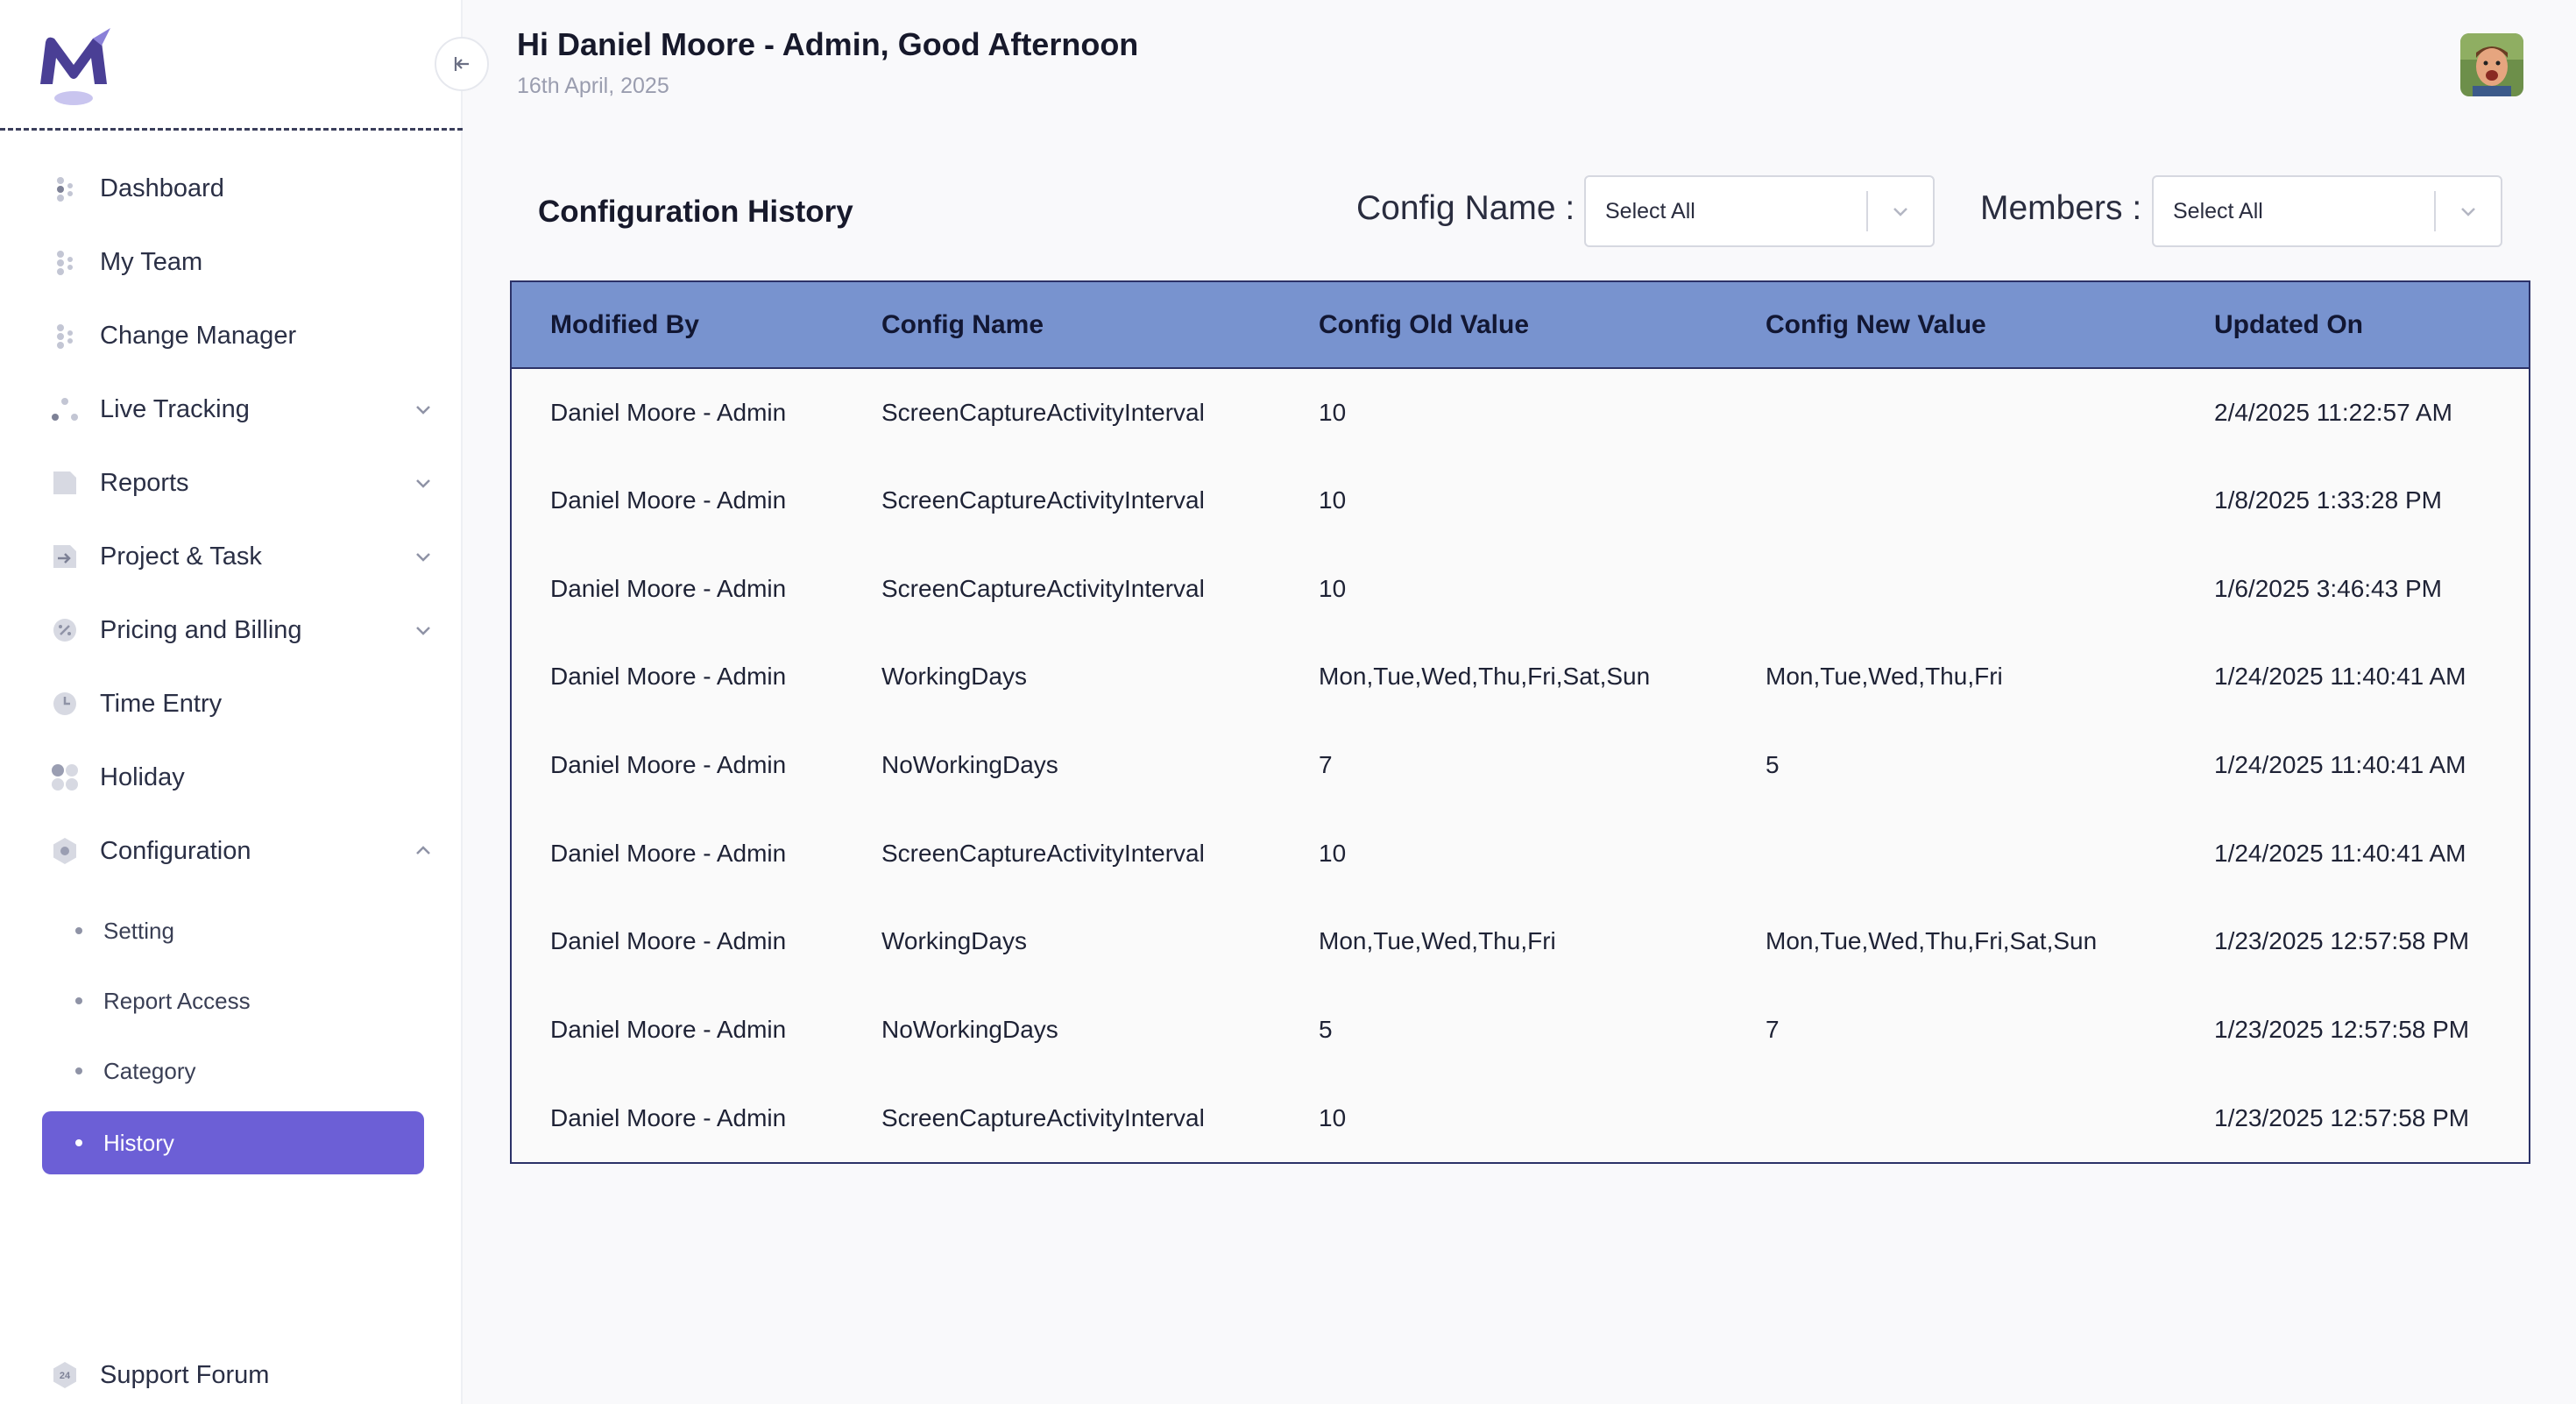 Image resolution: width=2576 pixels, height=1404 pixels. I want to click on config-name-filter-label: Config Name :, so click(1465, 208).